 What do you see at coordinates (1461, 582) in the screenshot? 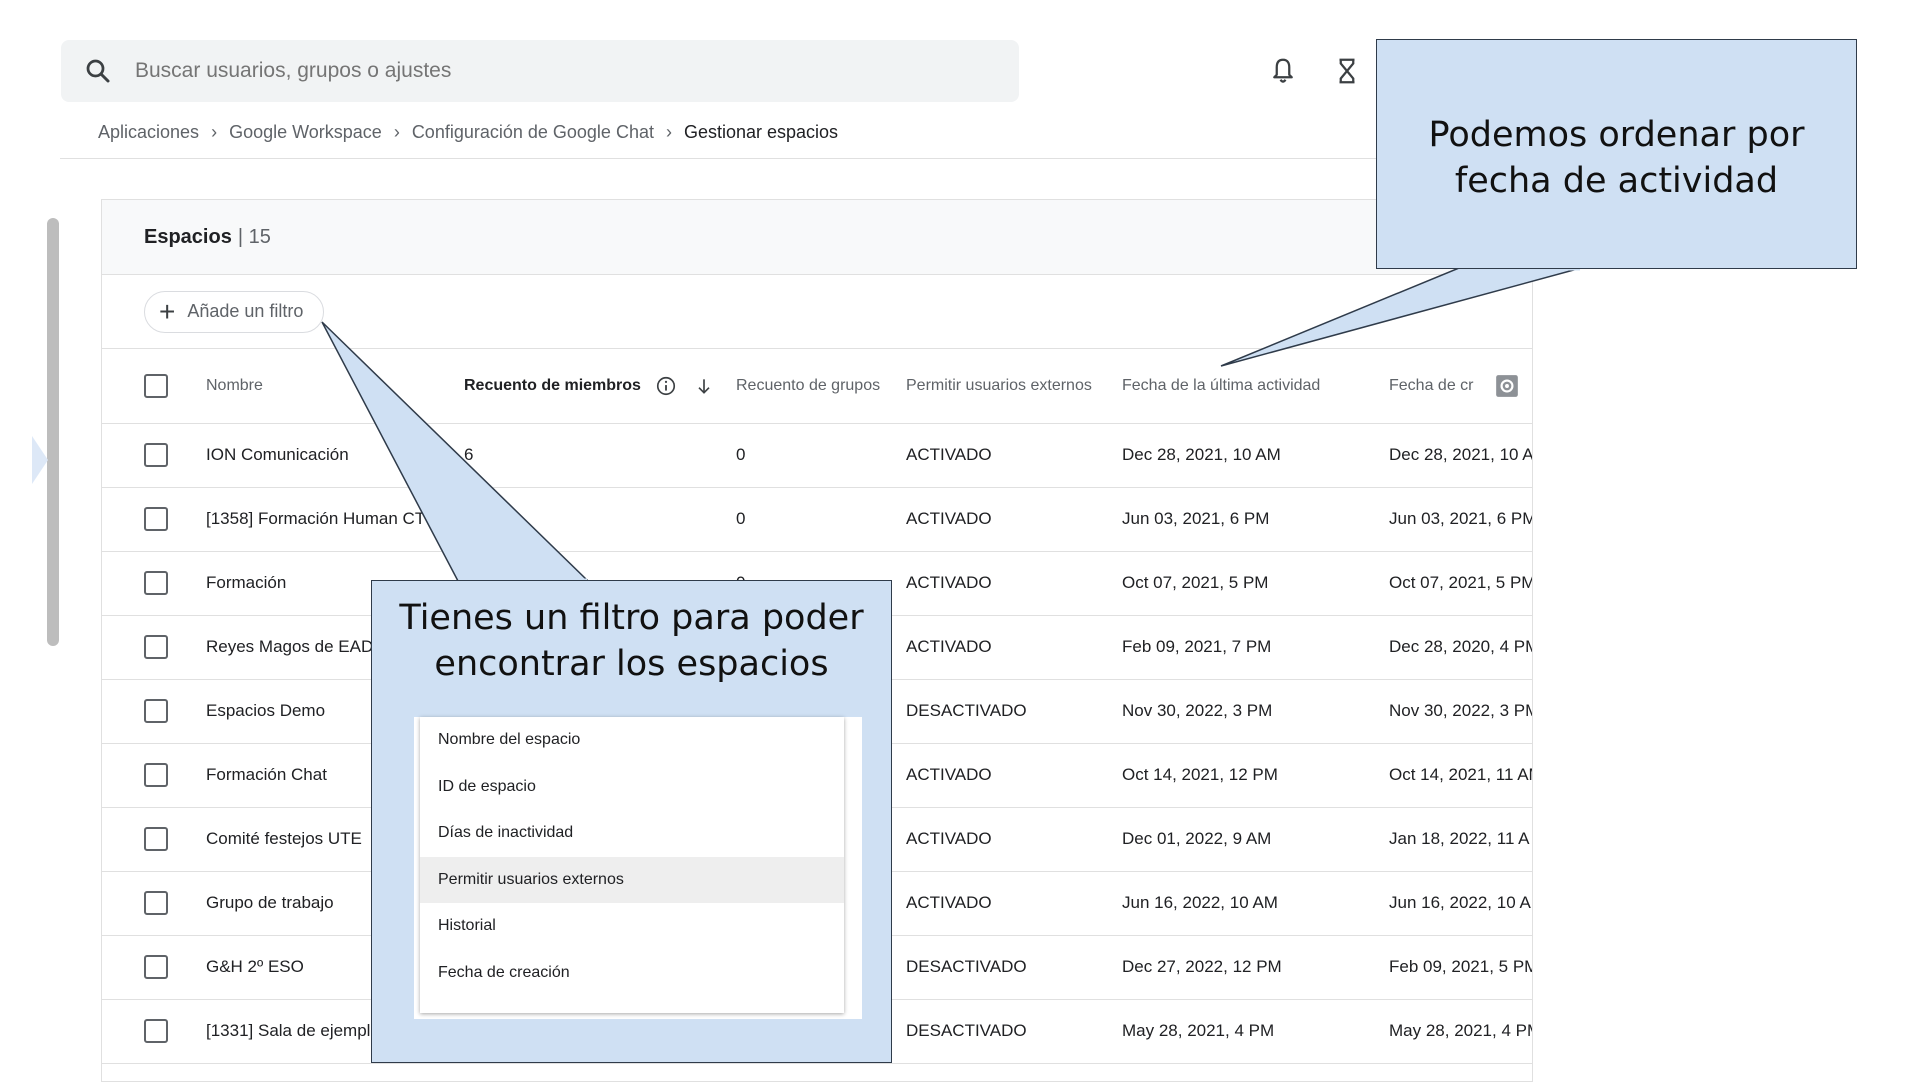
I see `cell-created: Oct 07, 2021, 5 PM` at bounding box center [1461, 582].